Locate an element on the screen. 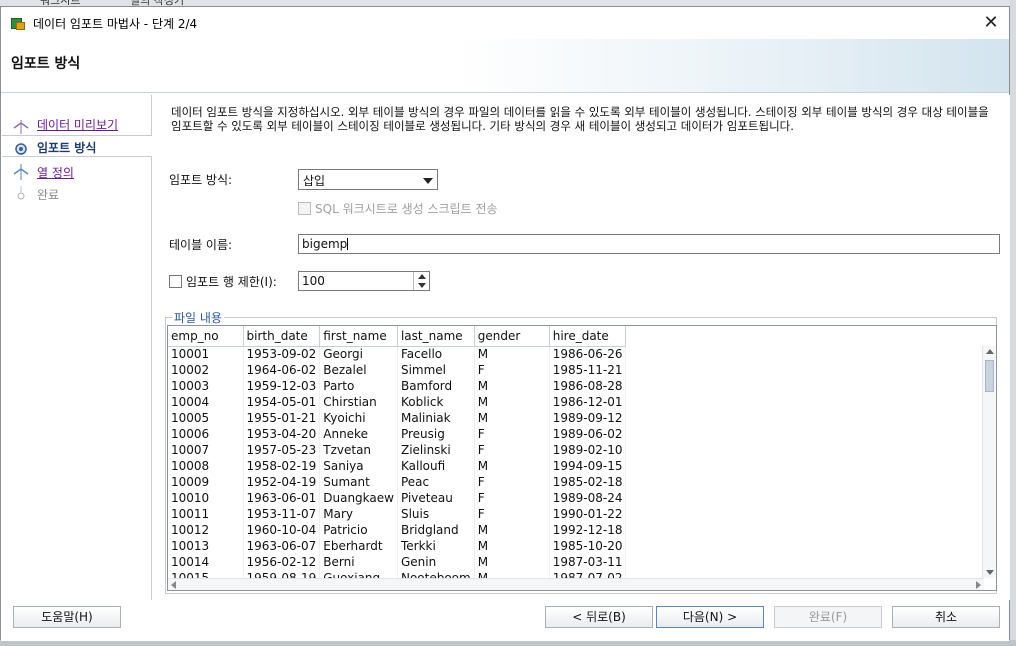 The image size is (1016, 646). spinner-down-icon is located at coordinates (422, 285).